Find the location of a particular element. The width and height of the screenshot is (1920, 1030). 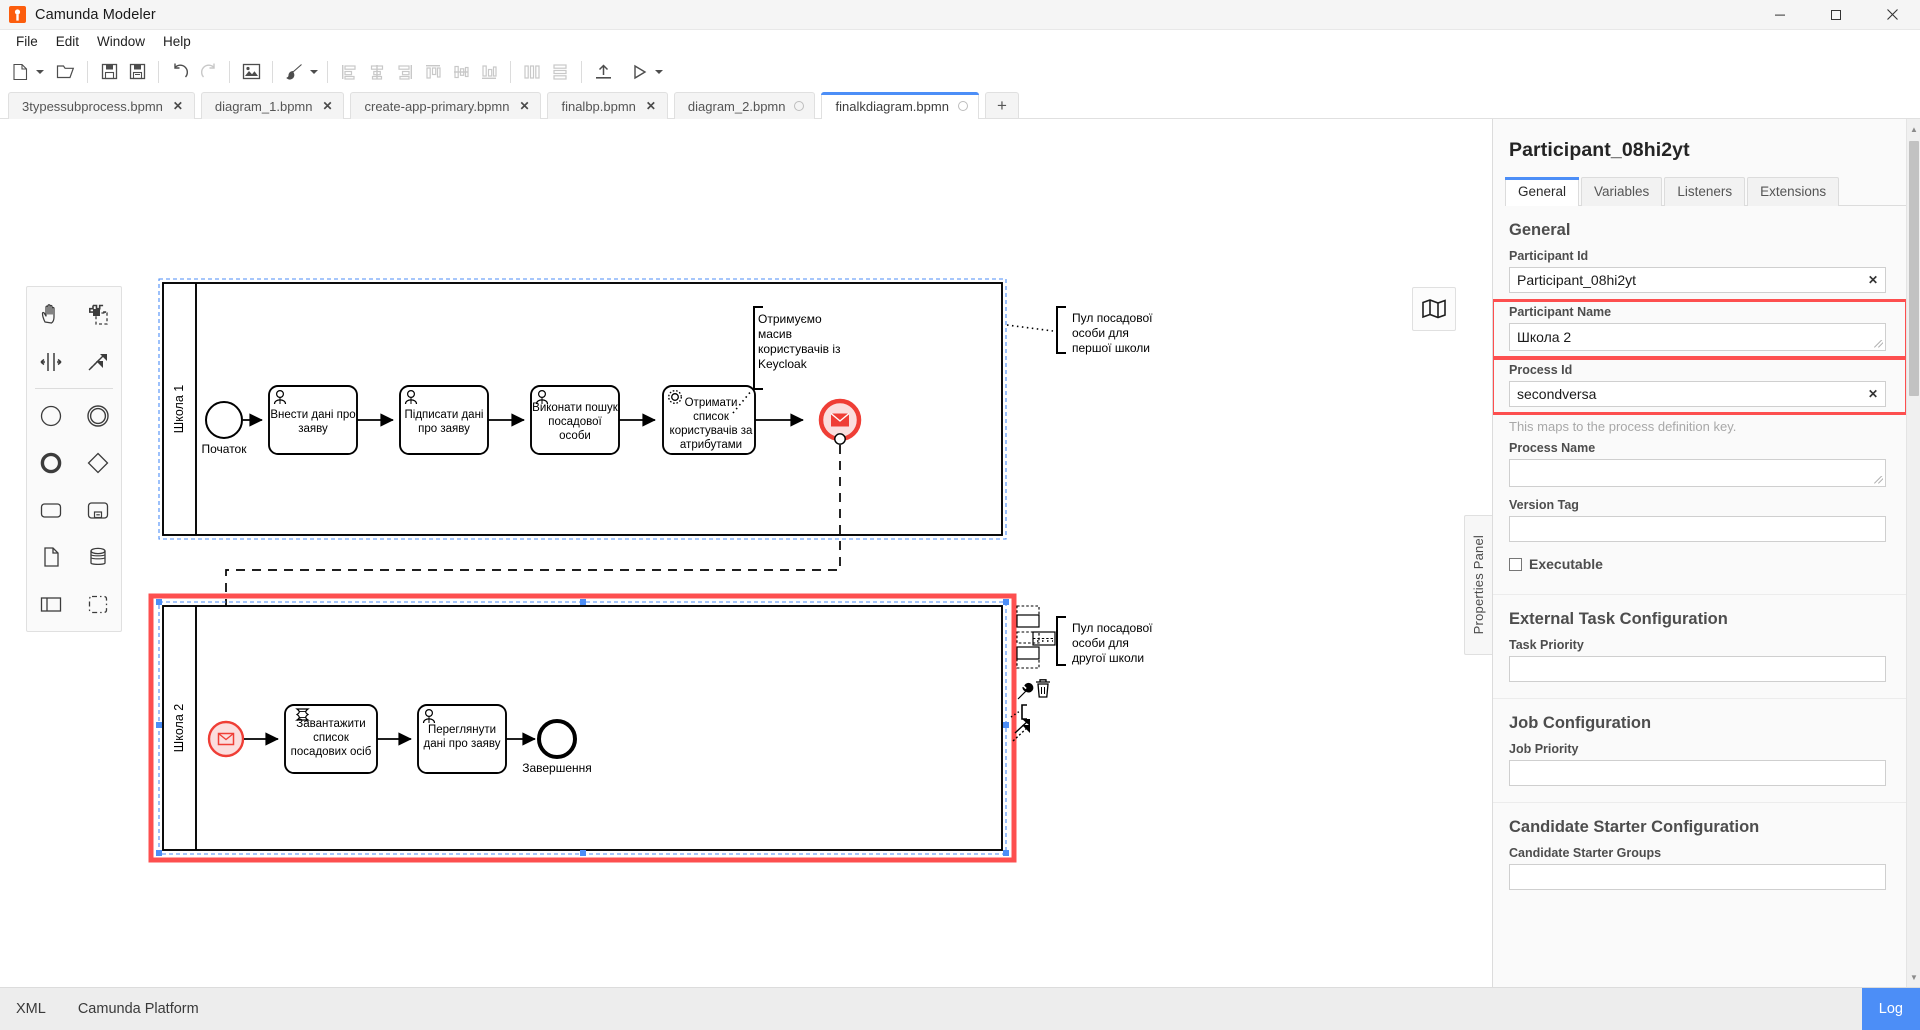

tab-diagram-1: diagram_1.bpmn ✕ is located at coordinates (272, 105).